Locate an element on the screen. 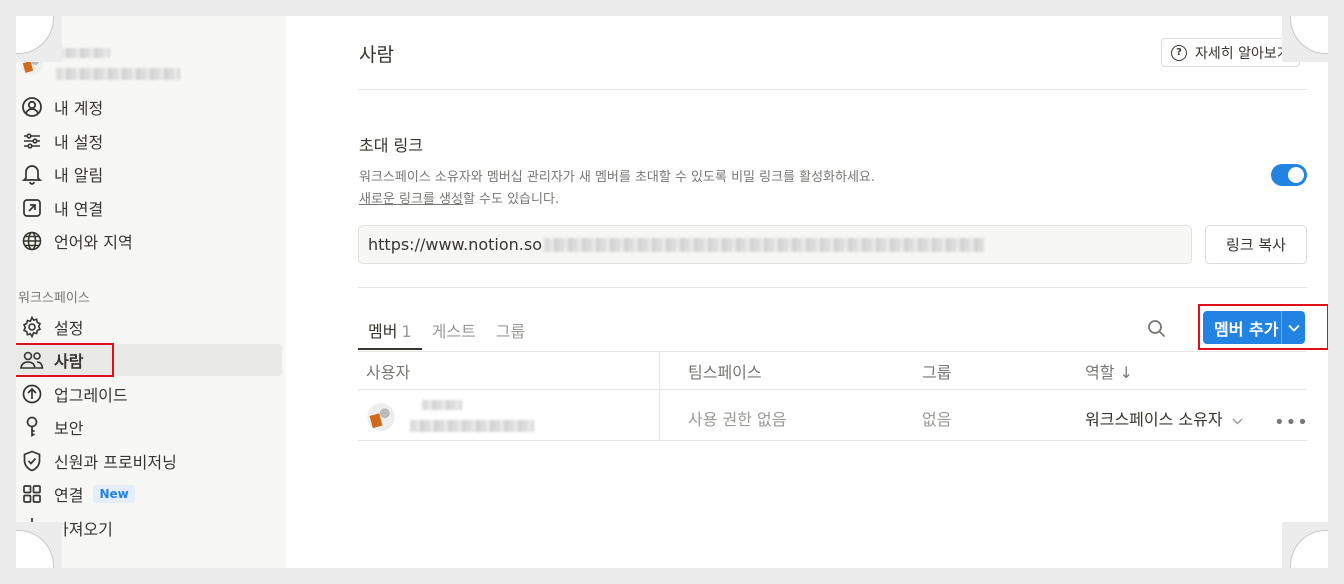  copy-link-button: 링크 복사 is located at coordinates (1256, 244).